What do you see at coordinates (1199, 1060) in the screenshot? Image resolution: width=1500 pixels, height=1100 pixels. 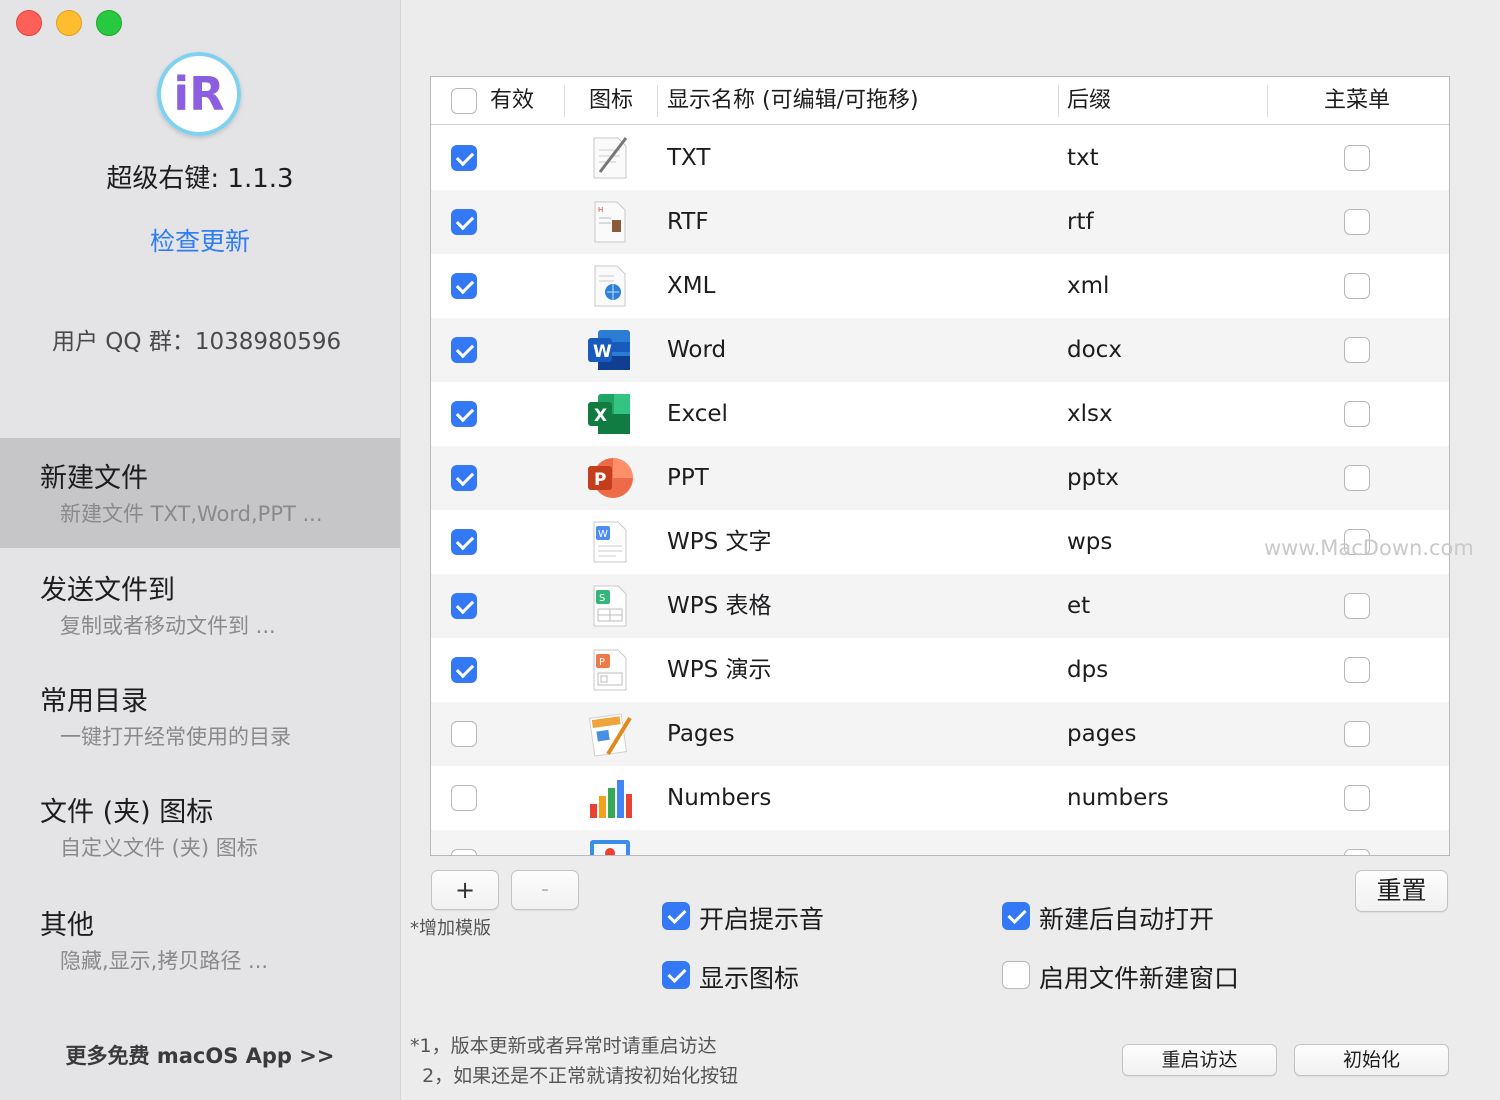 I see `restart-finder-button: 重启访达` at bounding box center [1199, 1060].